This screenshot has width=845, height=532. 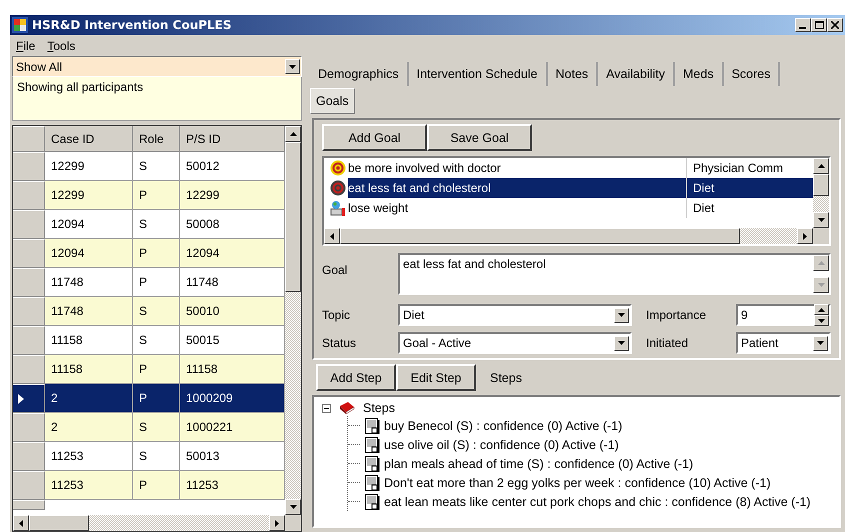 I want to click on section-label: Steps, so click(x=506, y=377).